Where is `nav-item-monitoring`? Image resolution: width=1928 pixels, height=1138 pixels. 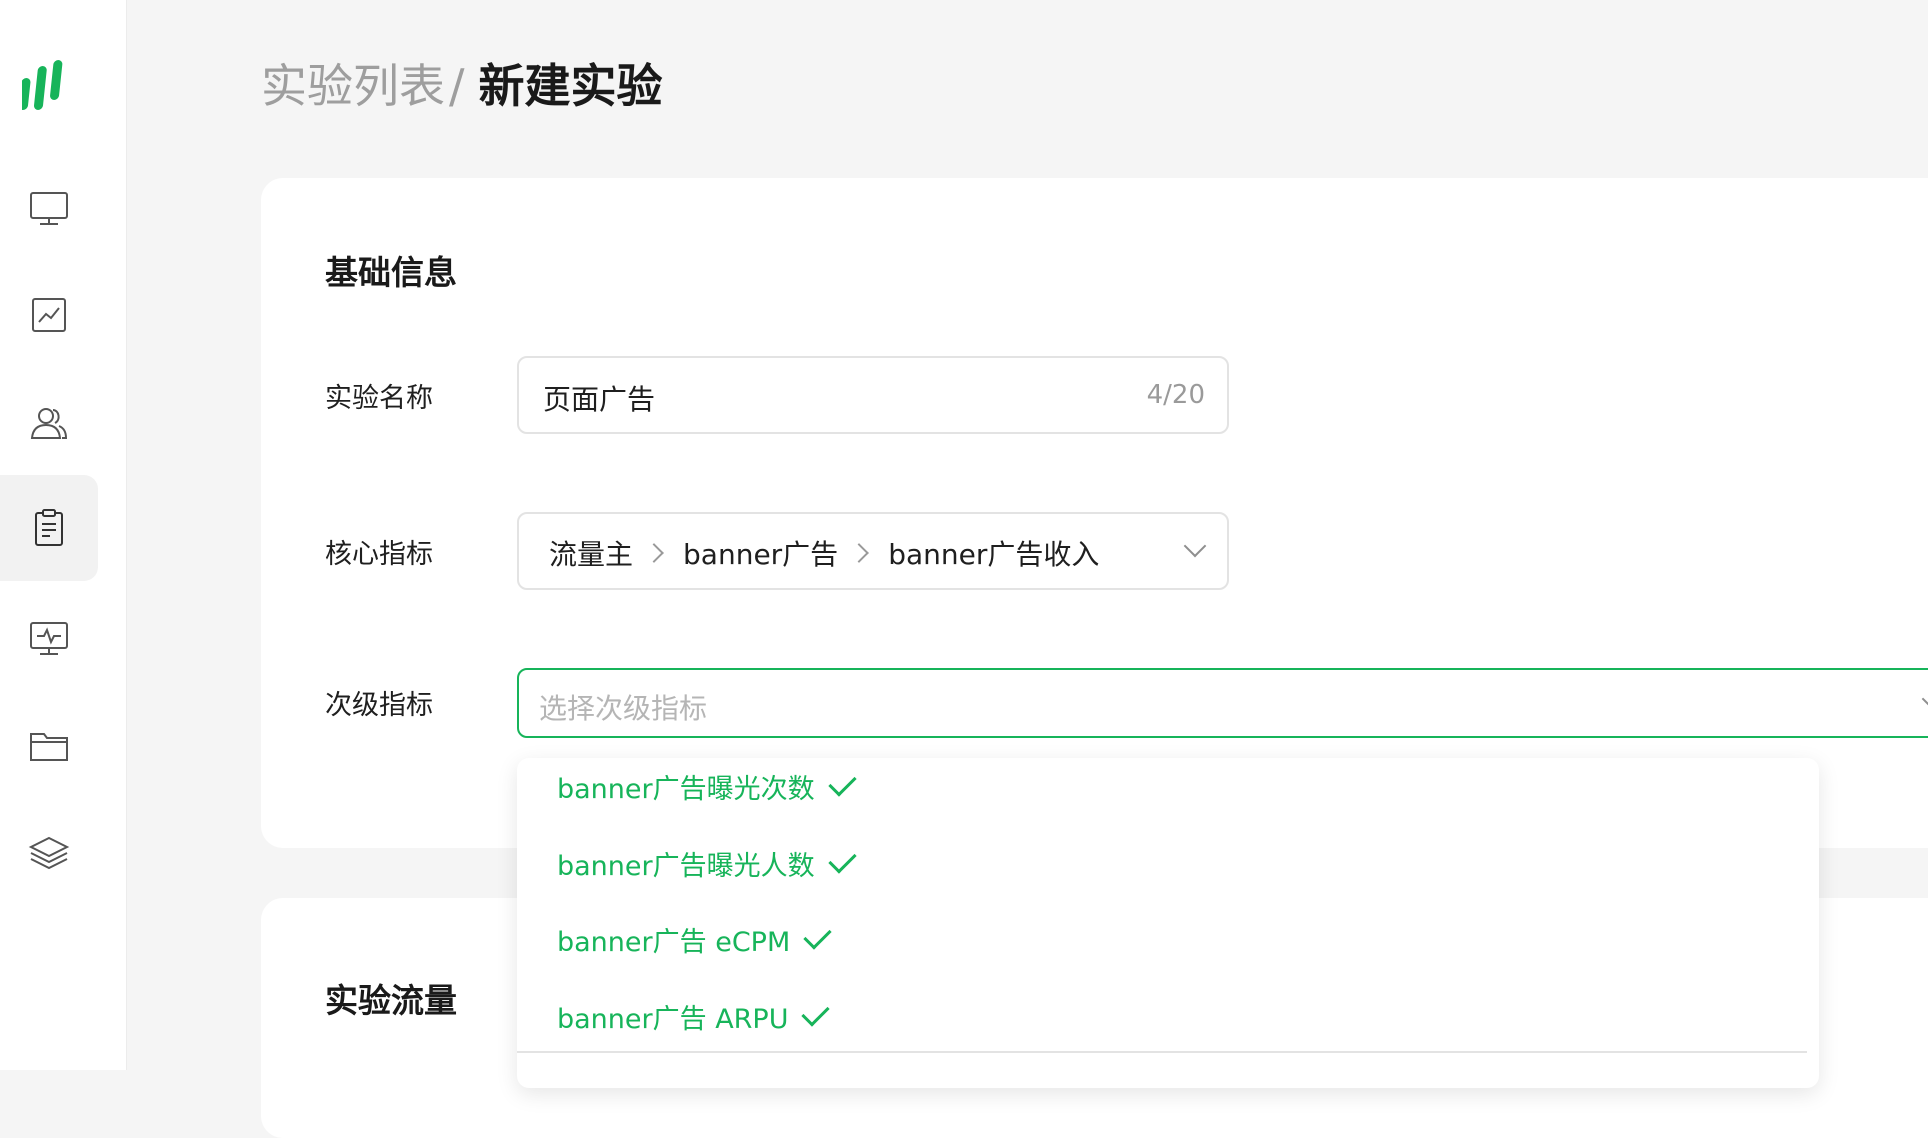
nav-item-monitoring is located at coordinates (49, 638).